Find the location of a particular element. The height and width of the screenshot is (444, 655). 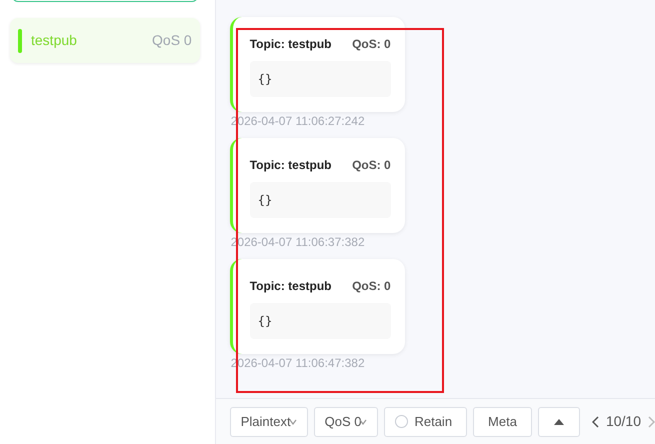

scroll-top-button is located at coordinates (559, 421).